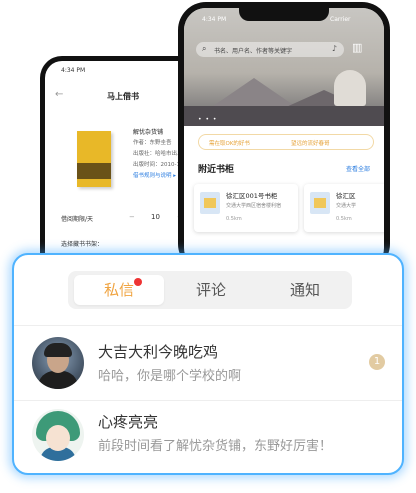 The image size is (416, 493). I want to click on status-bar: 4:34 PM Carrier, so click(284, 17).